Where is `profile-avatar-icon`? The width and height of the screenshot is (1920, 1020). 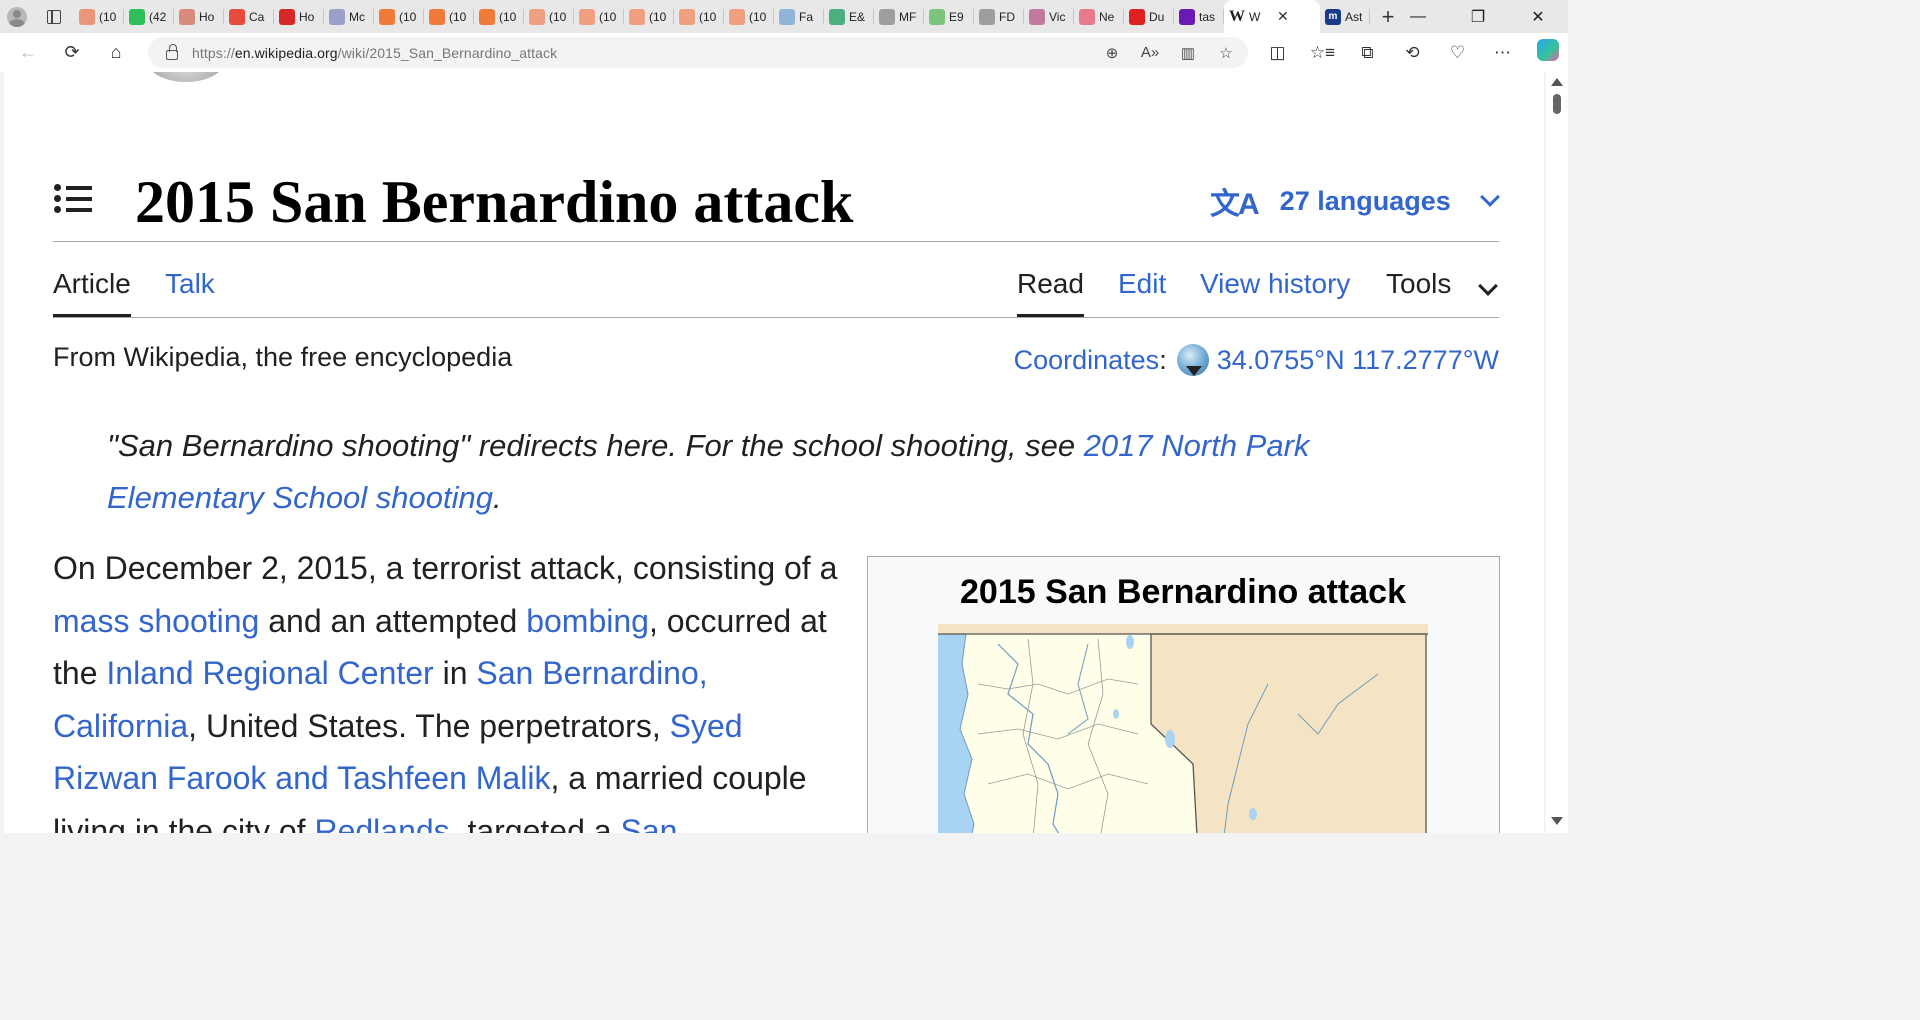
profile-avatar-icon is located at coordinates (17, 16).